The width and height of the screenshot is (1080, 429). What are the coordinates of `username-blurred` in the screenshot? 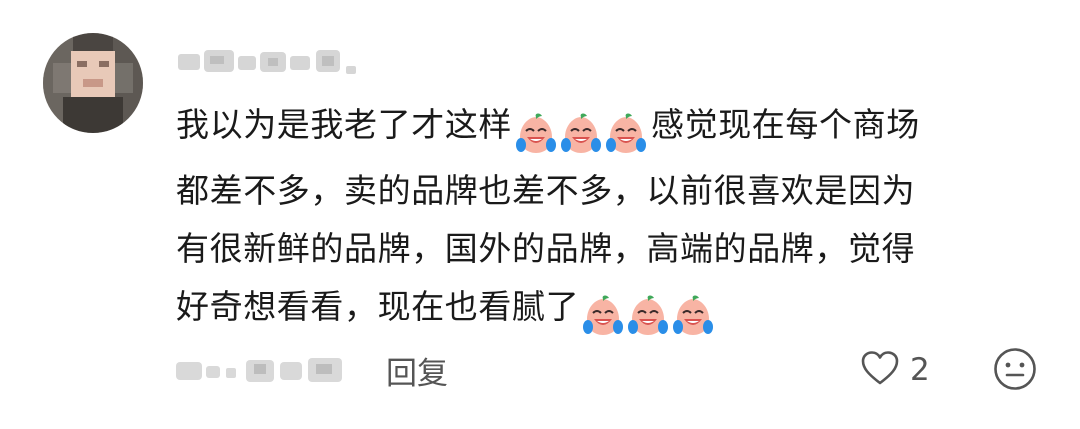 It's located at (271, 62).